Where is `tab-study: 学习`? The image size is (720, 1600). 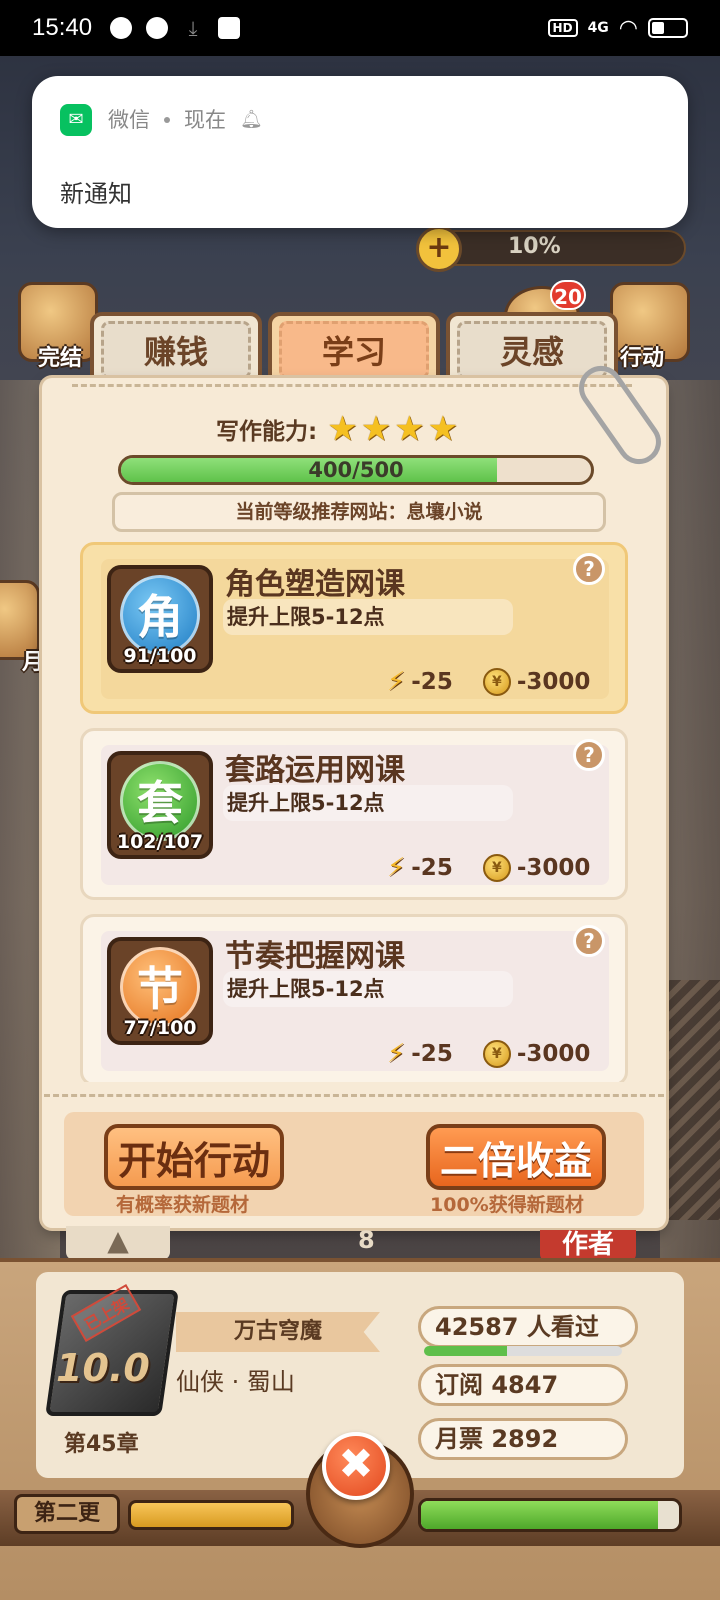
tab-study: 学习 is located at coordinates (354, 350).